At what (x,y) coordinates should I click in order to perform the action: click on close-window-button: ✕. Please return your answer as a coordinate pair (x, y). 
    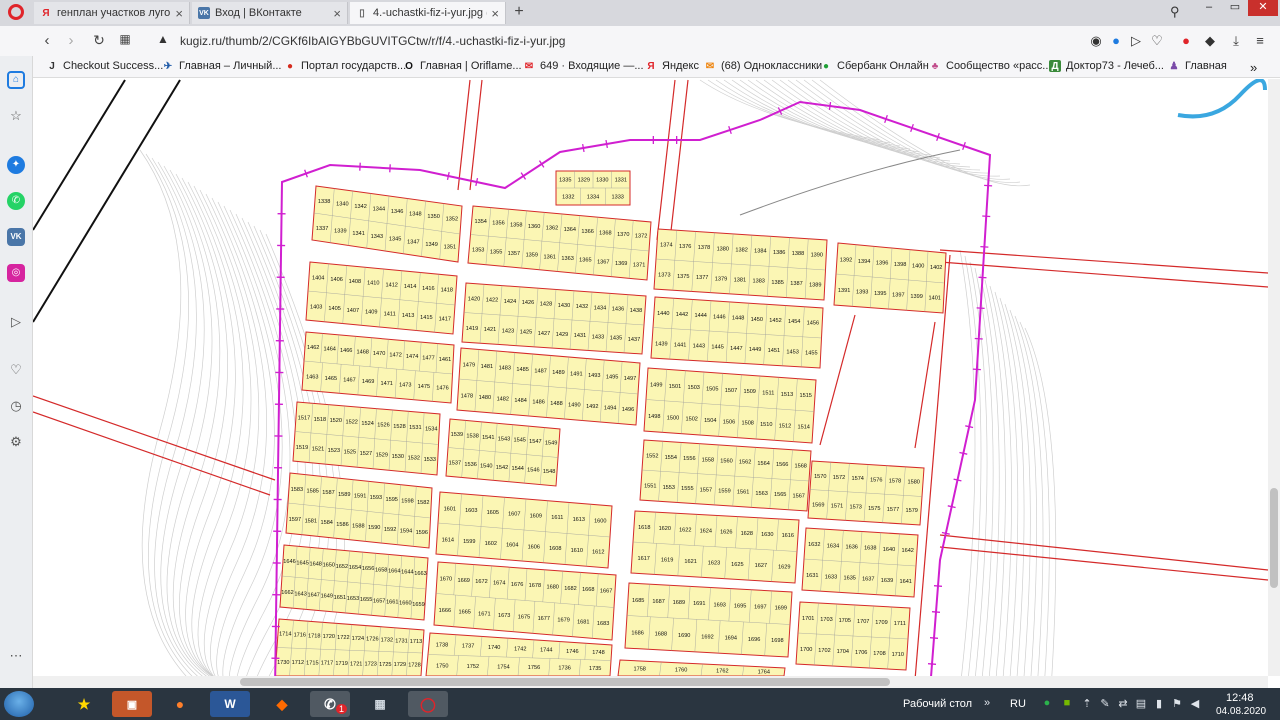
    Looking at the image, I should click on (1263, 8).